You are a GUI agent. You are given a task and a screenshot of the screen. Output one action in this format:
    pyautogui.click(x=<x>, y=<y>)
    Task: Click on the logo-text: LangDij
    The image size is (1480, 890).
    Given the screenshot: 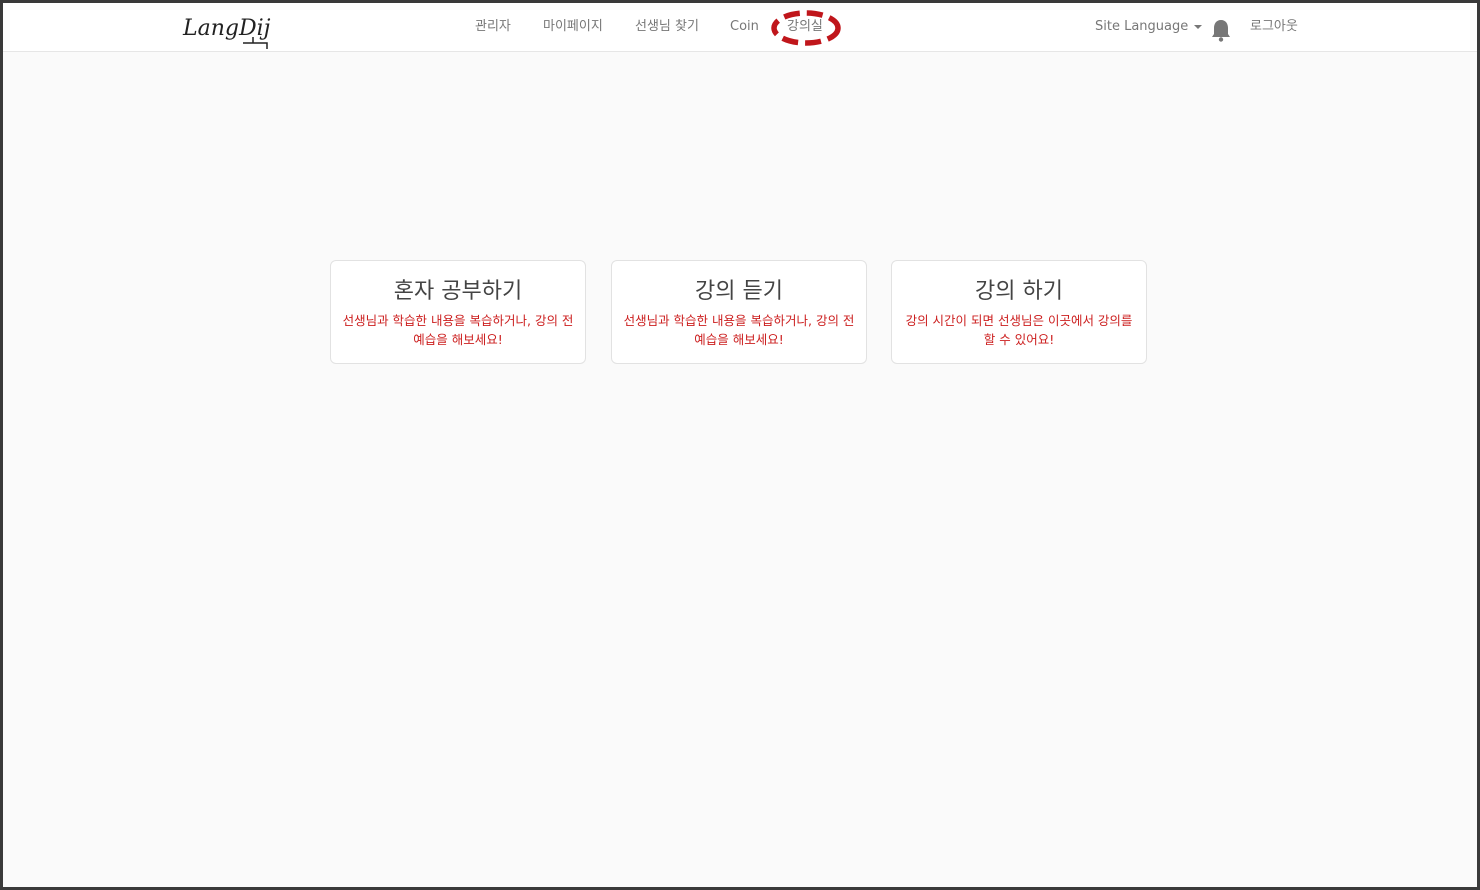 What is the action you would take?
    pyautogui.click(x=226, y=28)
    